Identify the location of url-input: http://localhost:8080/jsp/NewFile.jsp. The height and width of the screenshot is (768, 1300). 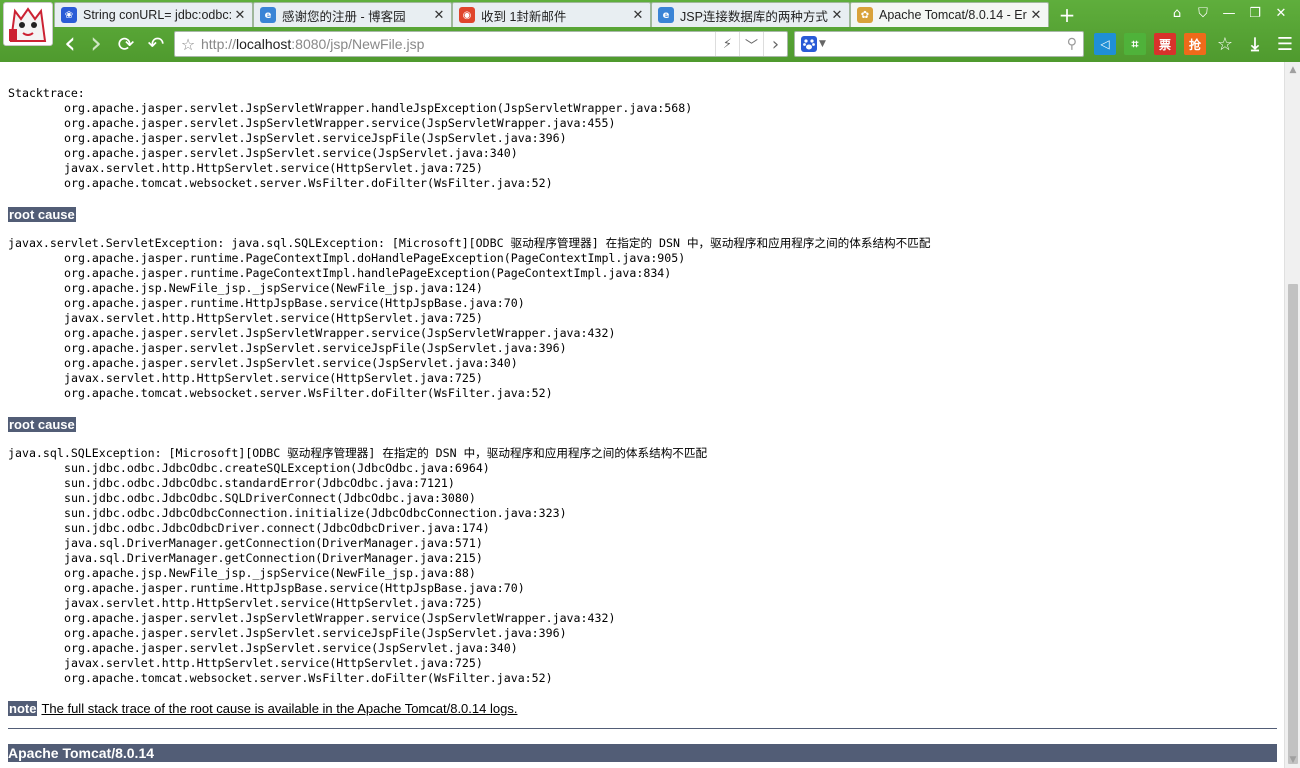
(458, 44).